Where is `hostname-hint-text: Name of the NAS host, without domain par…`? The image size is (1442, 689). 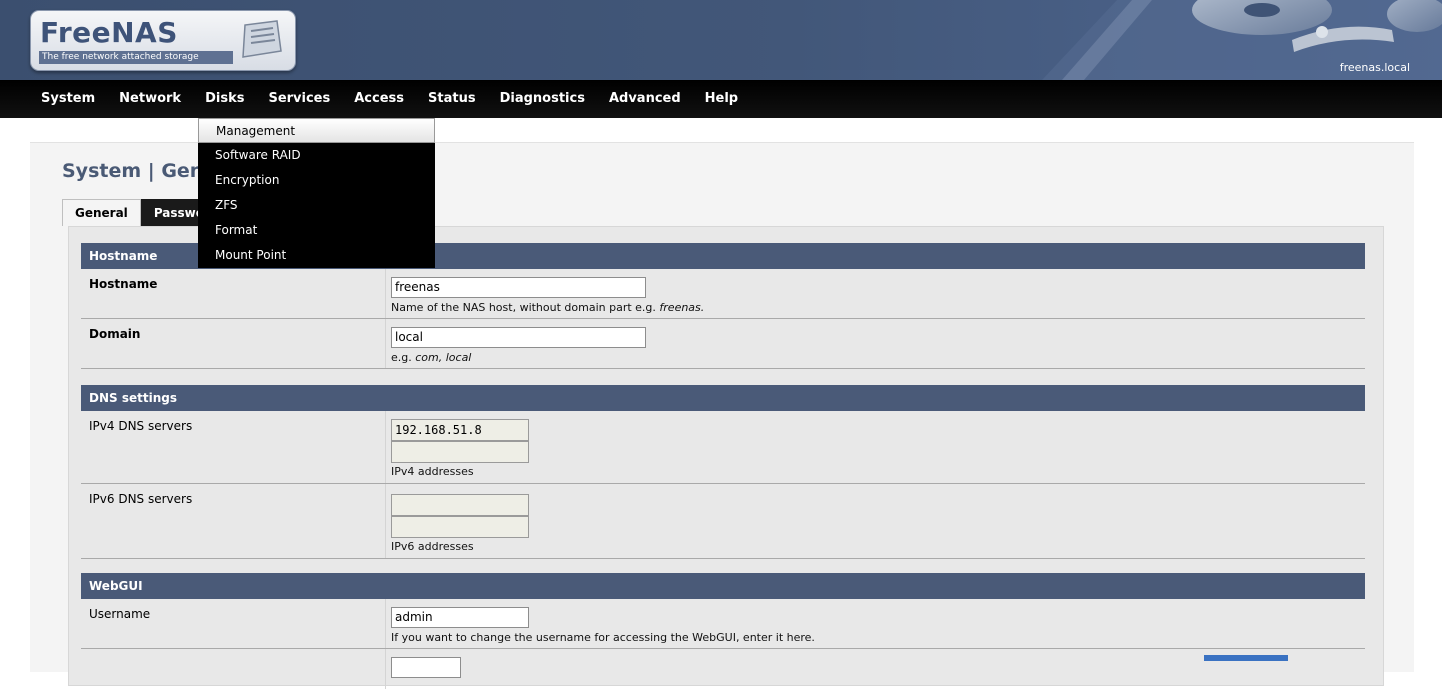
hostname-hint-text: Name of the NAS host, without domain par… is located at coordinates (525, 307).